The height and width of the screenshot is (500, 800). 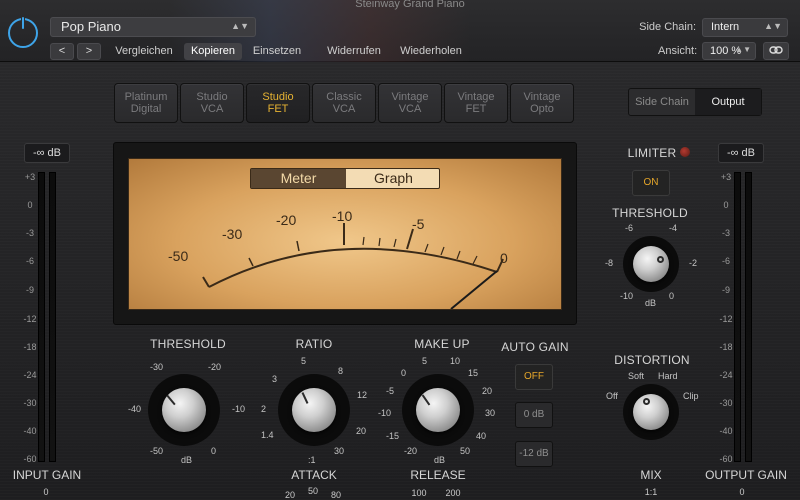 What do you see at coordinates (146, 97) in the screenshot?
I see `model-label-line1: Platinum` at bounding box center [146, 97].